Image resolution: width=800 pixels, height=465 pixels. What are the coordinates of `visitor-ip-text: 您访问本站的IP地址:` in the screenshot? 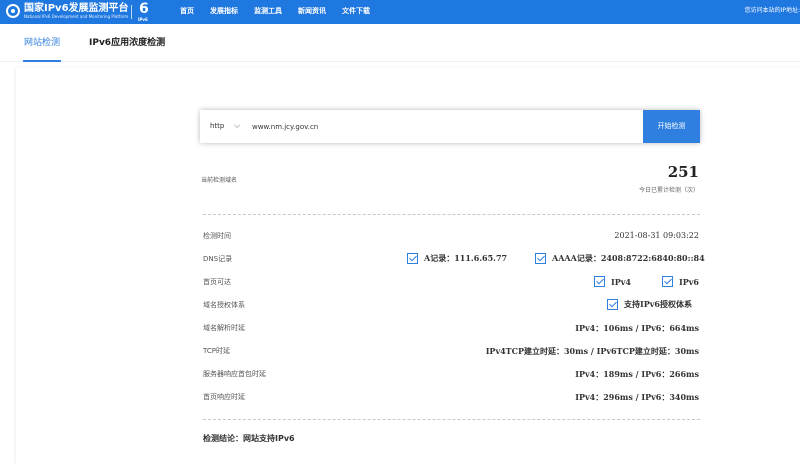 It's located at (772, 10).